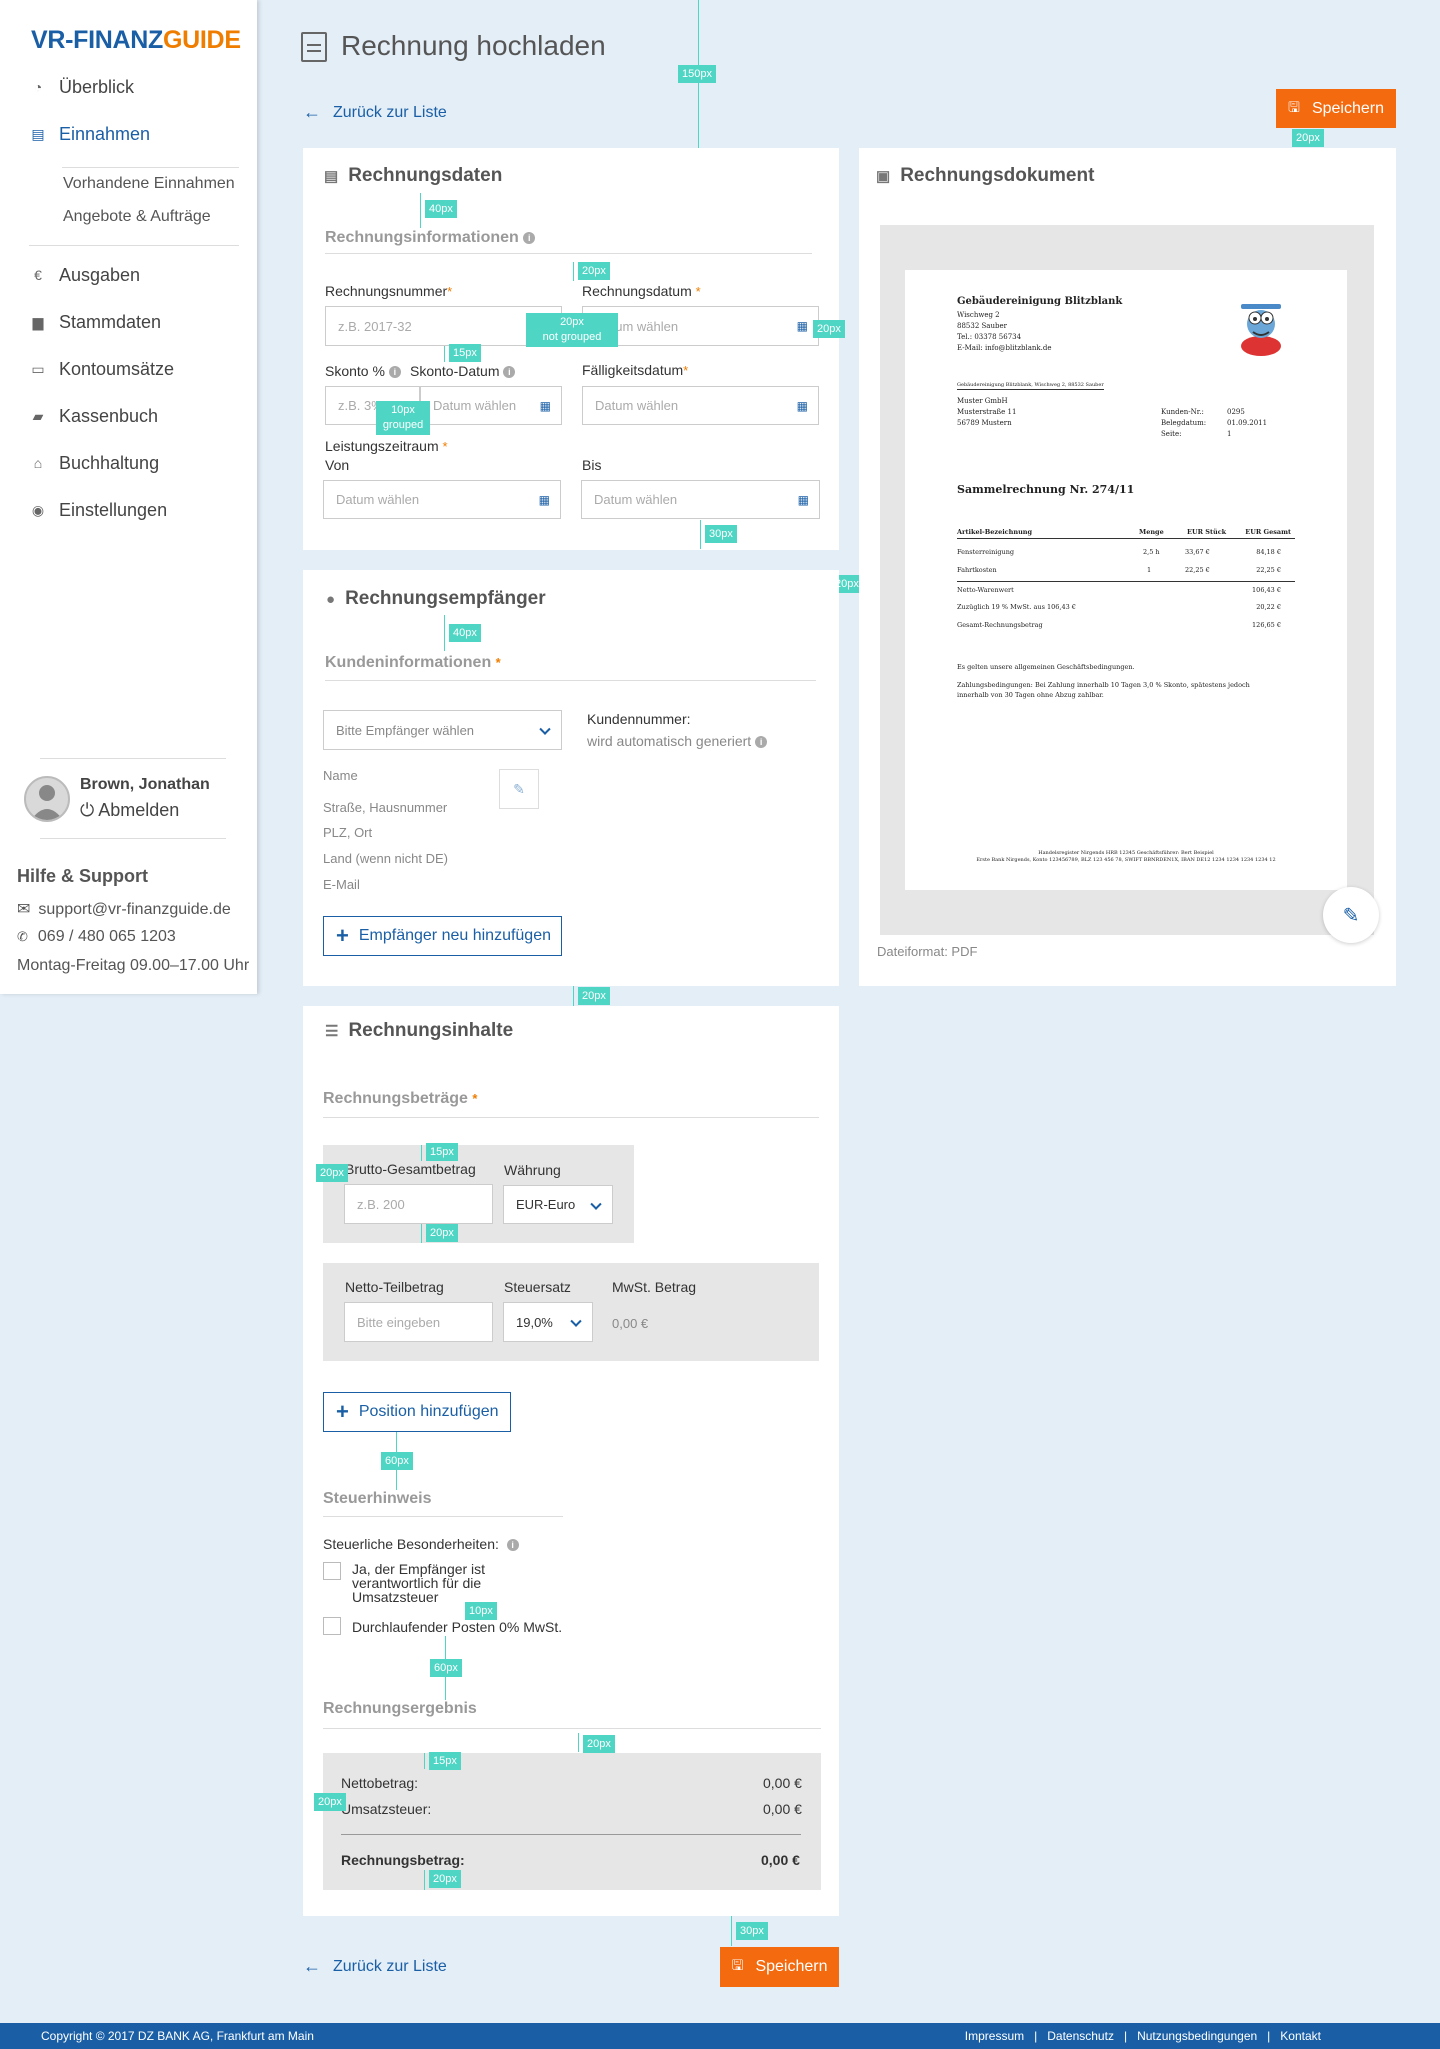 The height and width of the screenshot is (2049, 1440). I want to click on currency-select: EUR-Euro, so click(558, 1204).